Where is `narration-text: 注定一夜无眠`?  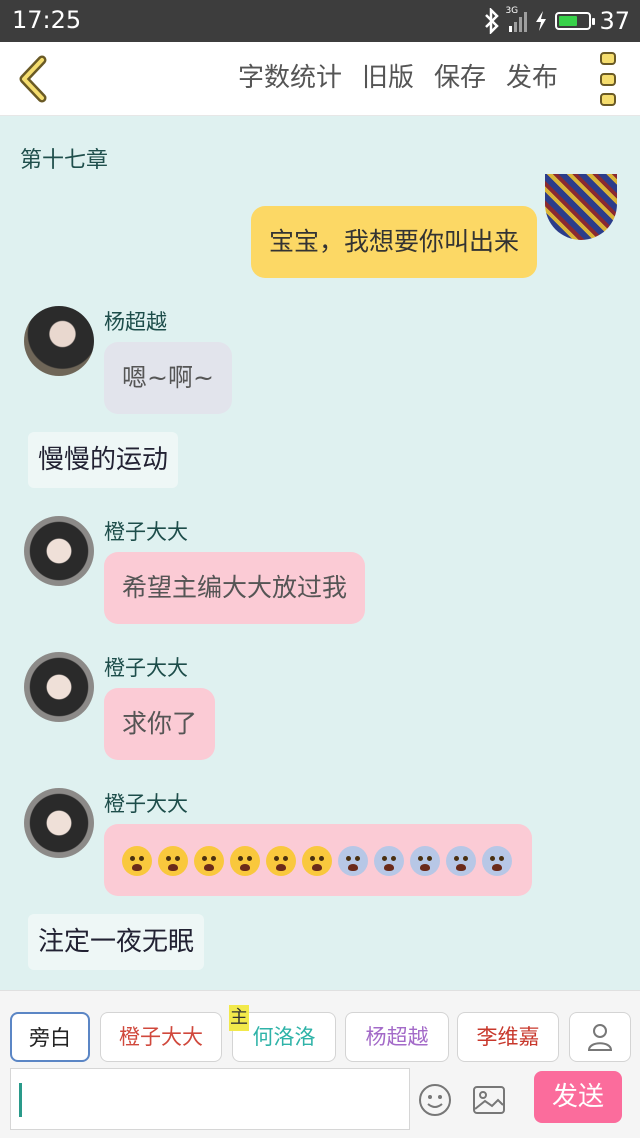 narration-text: 注定一夜无眠 is located at coordinates (116, 942).